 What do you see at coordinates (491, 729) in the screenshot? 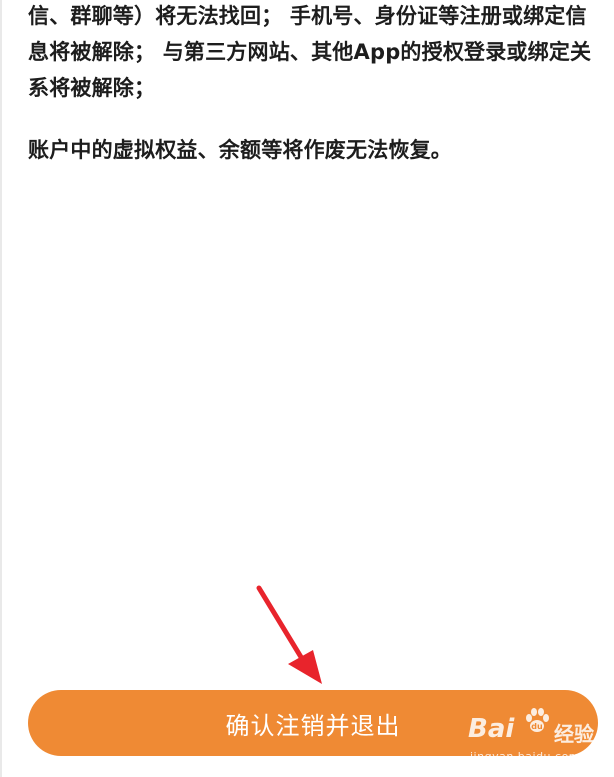
I see `watermark-brand: Bai` at bounding box center [491, 729].